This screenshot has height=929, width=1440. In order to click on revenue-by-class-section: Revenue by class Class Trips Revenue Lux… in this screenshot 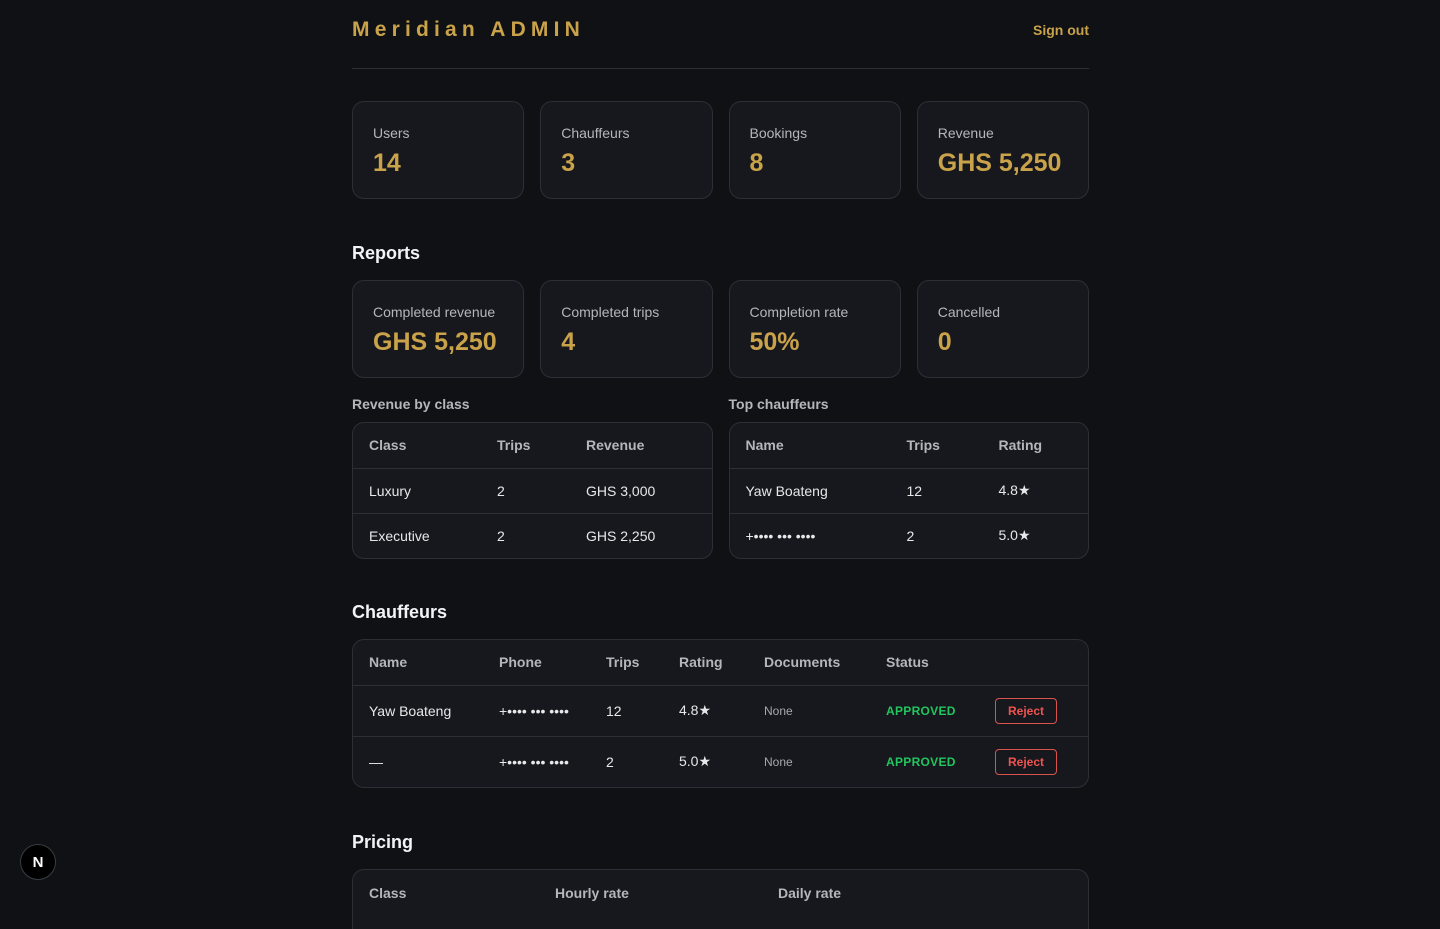, I will do `click(532, 477)`.